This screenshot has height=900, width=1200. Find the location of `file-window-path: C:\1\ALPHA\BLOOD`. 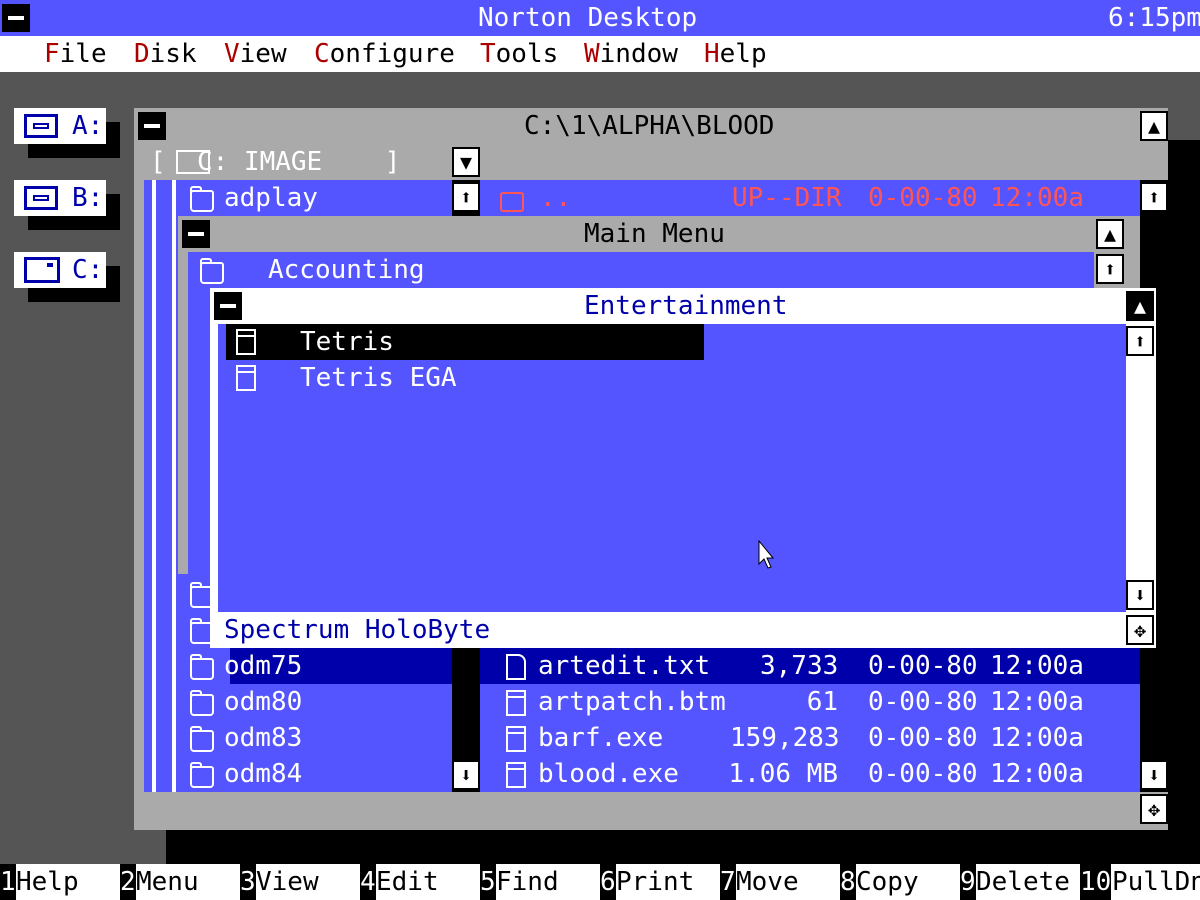

file-window-path: C:\1\ALPHA\BLOOD is located at coordinates (649, 126).